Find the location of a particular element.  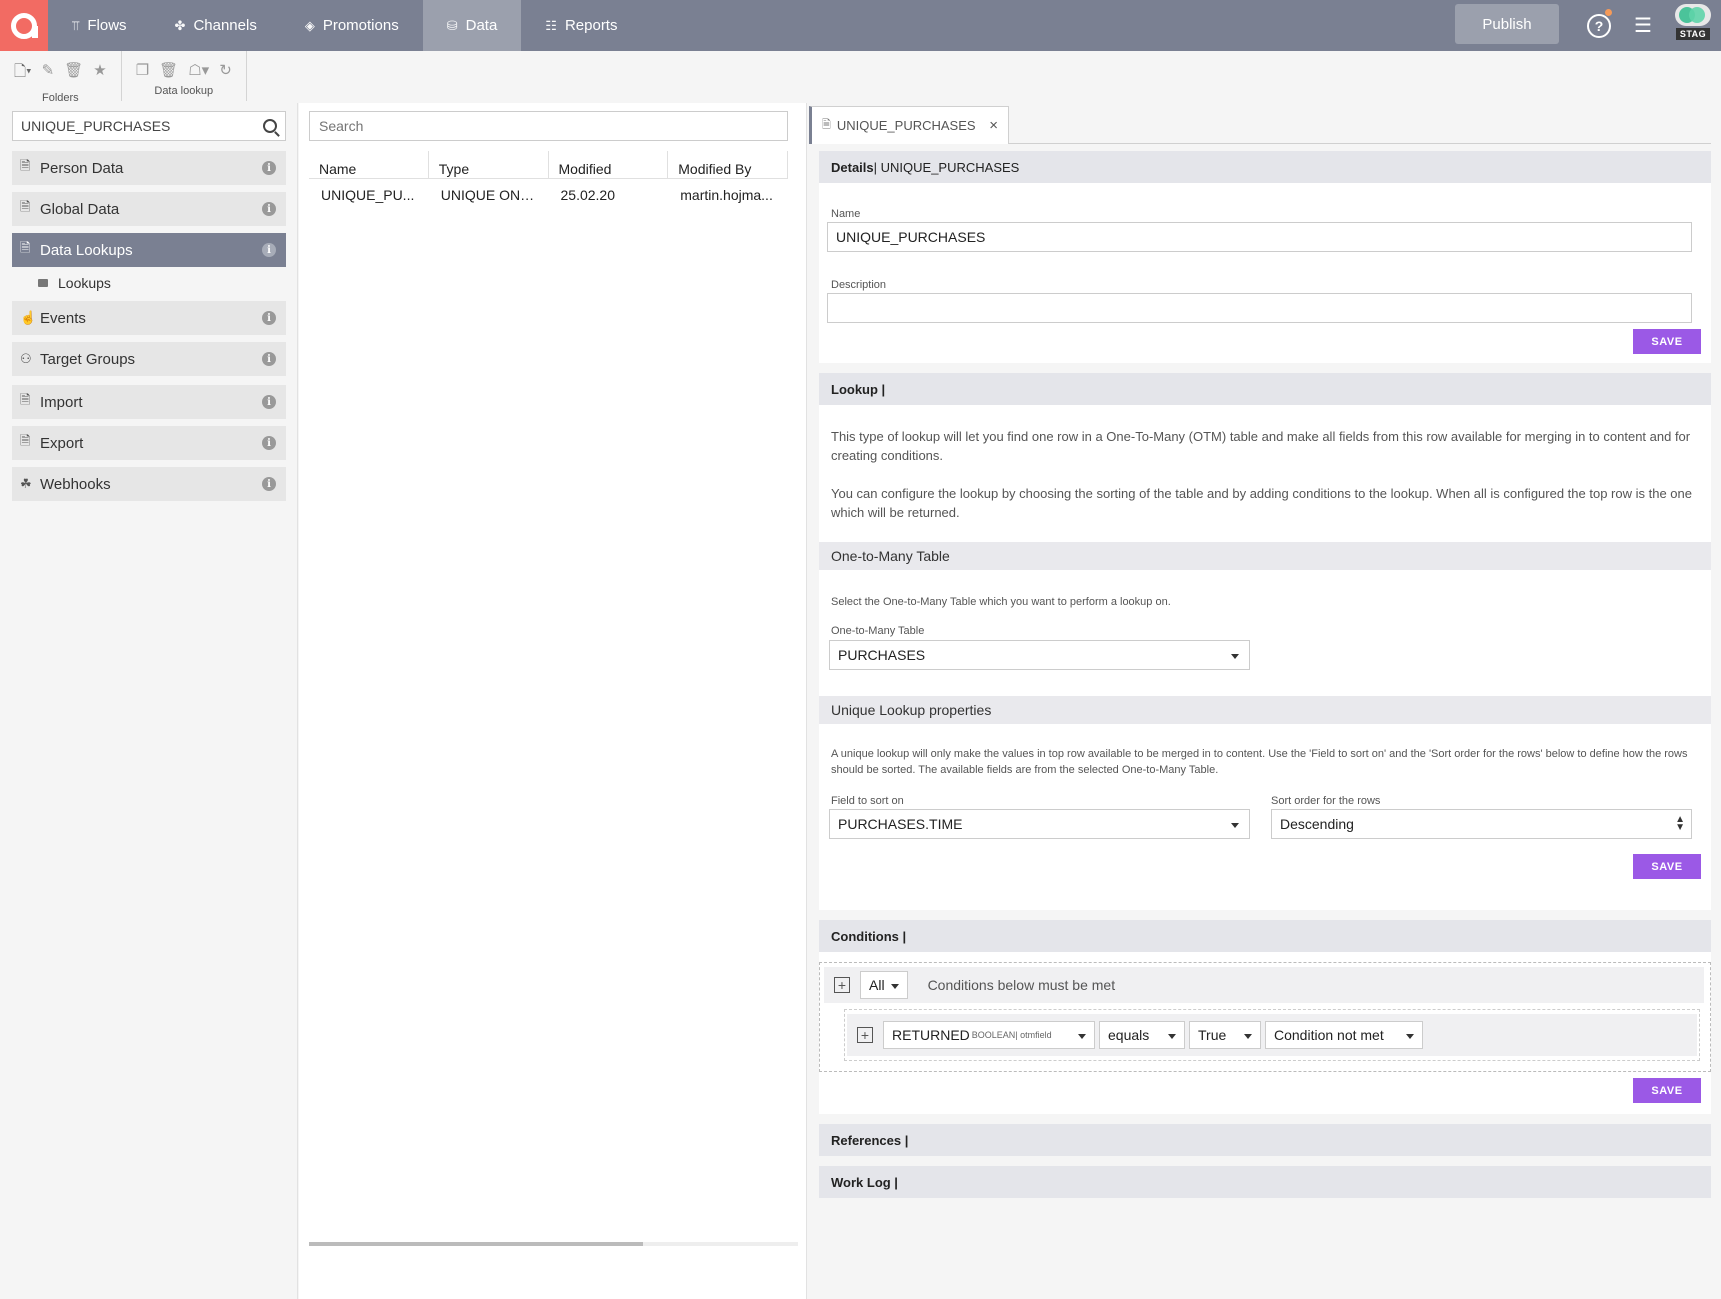

publish-button: Publish is located at coordinates (1507, 24).